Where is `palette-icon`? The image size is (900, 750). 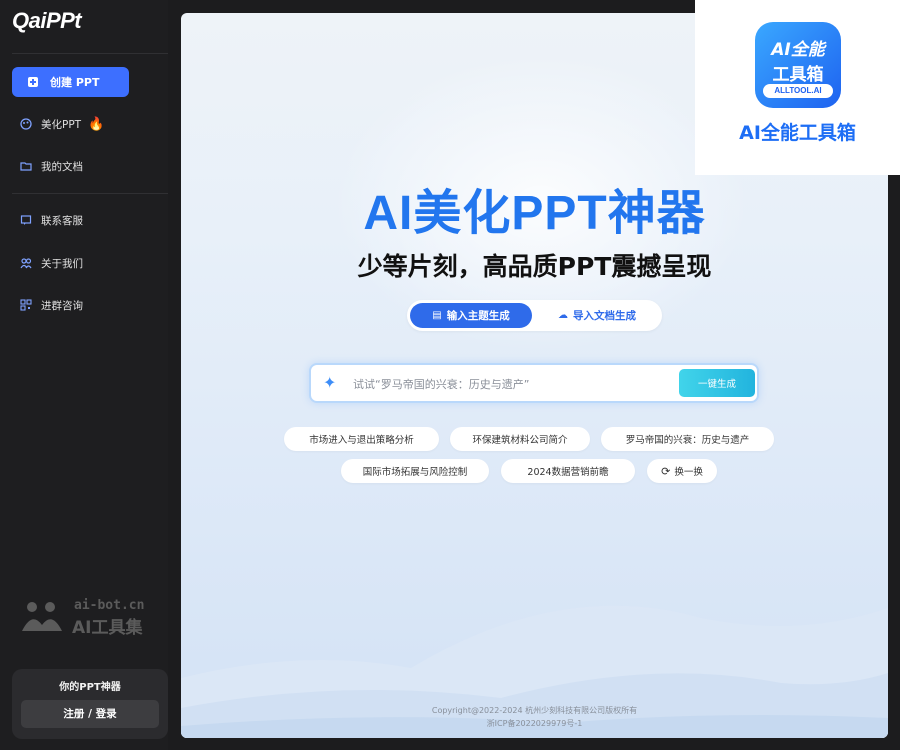
palette-icon is located at coordinates (26, 124).